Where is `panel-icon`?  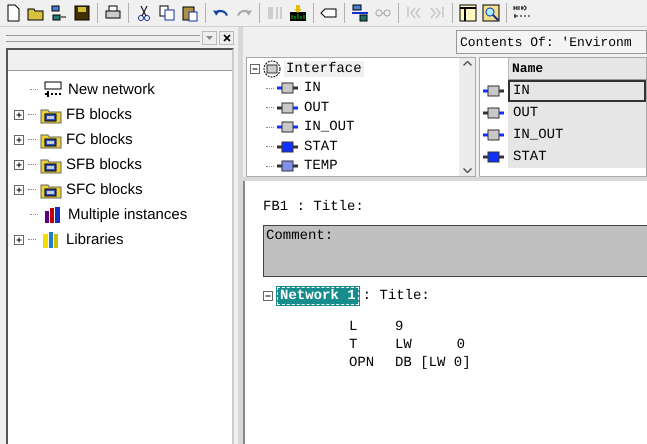
panel-icon is located at coordinates (468, 13).